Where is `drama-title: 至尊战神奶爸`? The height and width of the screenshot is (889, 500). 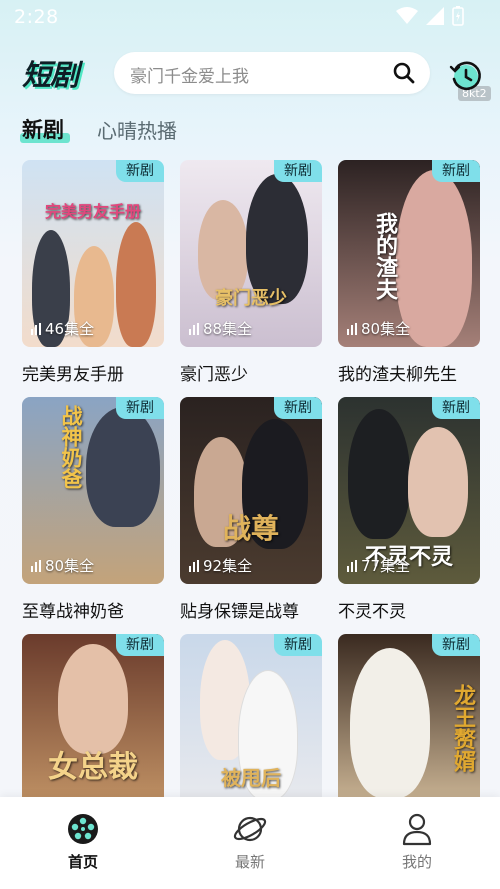
drama-title: 至尊战神奶爸 is located at coordinates (102, 609).